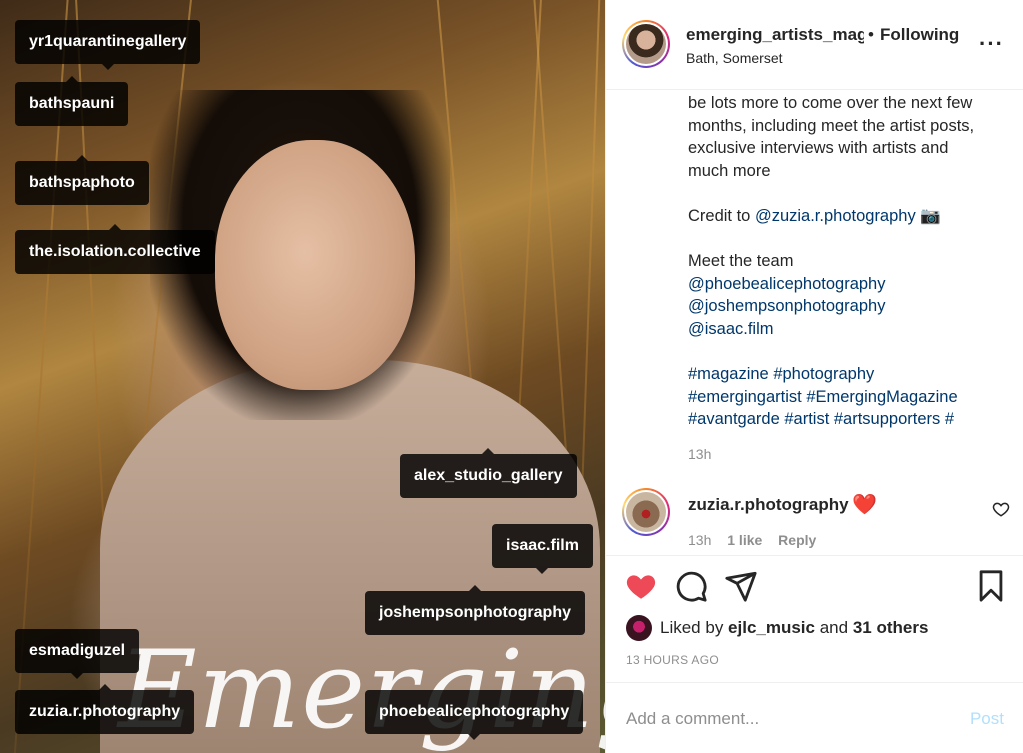 The image size is (1023, 753). What do you see at coordinates (991, 586) in the screenshot?
I see `save-bookmark-icon` at bounding box center [991, 586].